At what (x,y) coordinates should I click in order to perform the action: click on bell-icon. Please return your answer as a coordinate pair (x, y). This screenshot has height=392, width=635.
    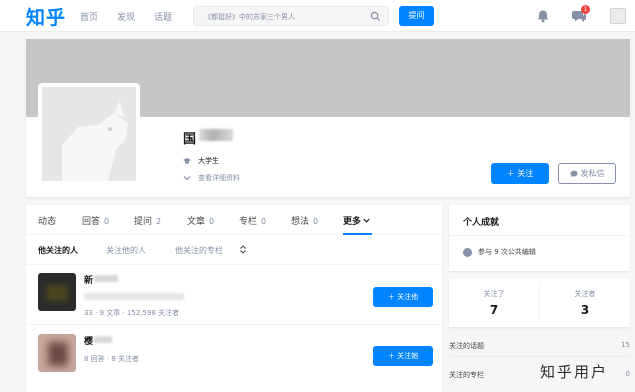
    Looking at the image, I should click on (543, 16).